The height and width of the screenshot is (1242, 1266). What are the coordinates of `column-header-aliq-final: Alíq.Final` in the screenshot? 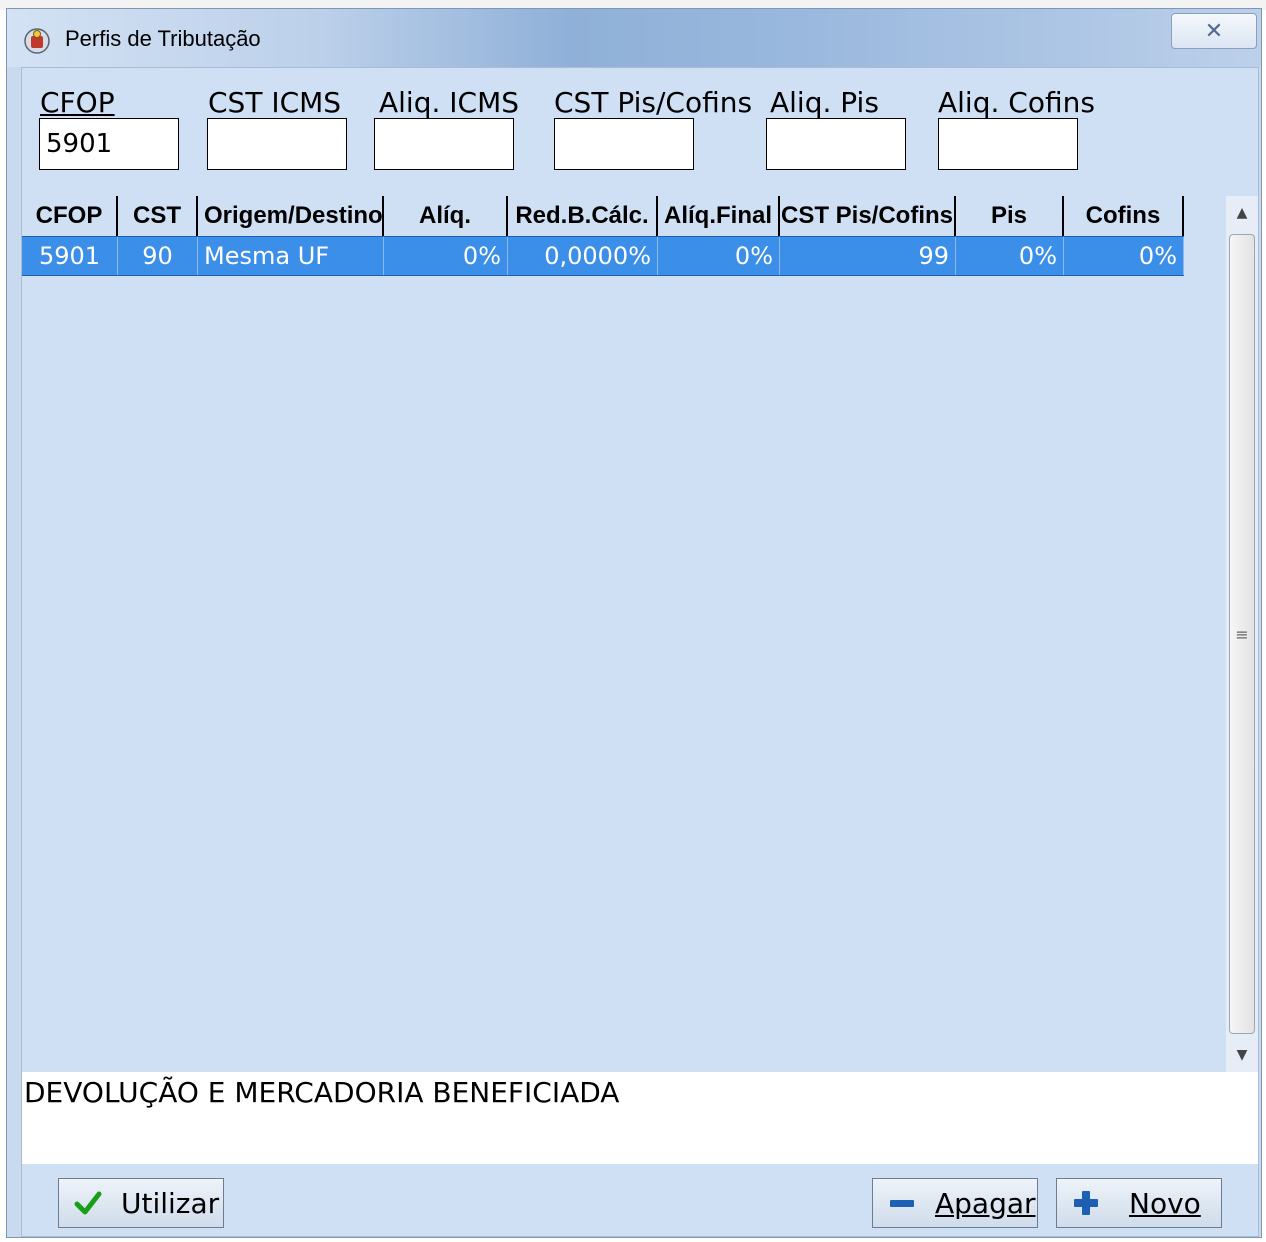 It's located at (719, 216).